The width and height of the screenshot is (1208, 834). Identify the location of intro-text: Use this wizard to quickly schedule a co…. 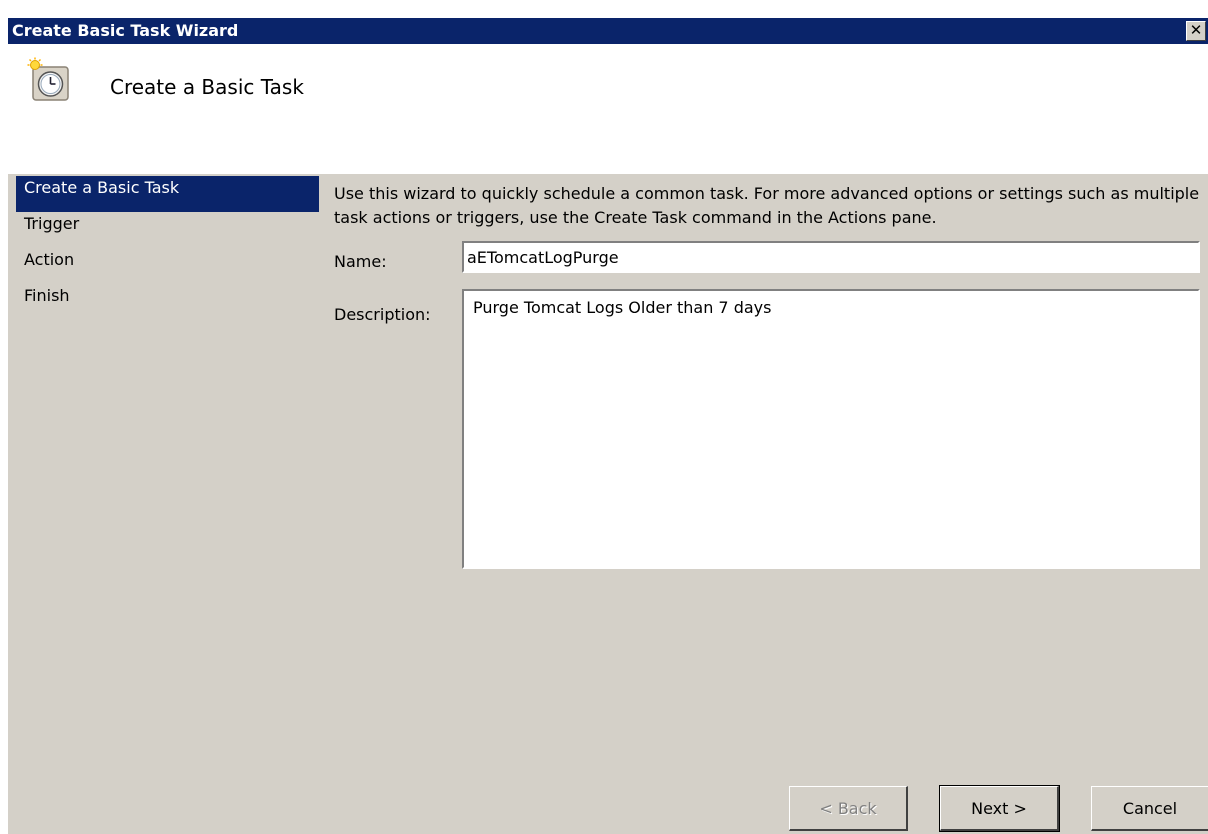
(767, 205).